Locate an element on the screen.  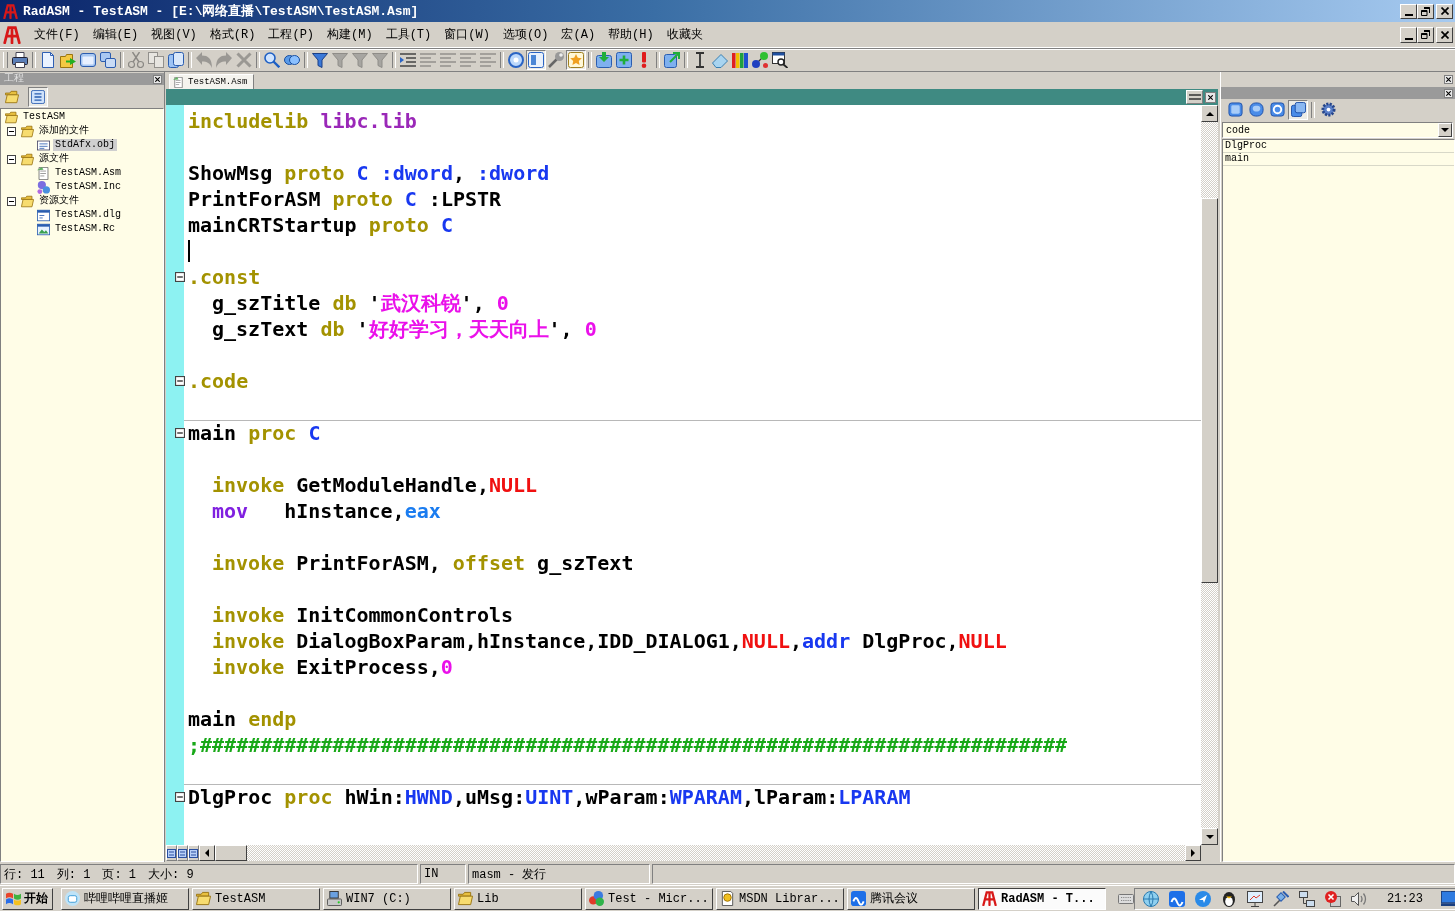
dropdown-field: code is located at coordinates (1337, 130).